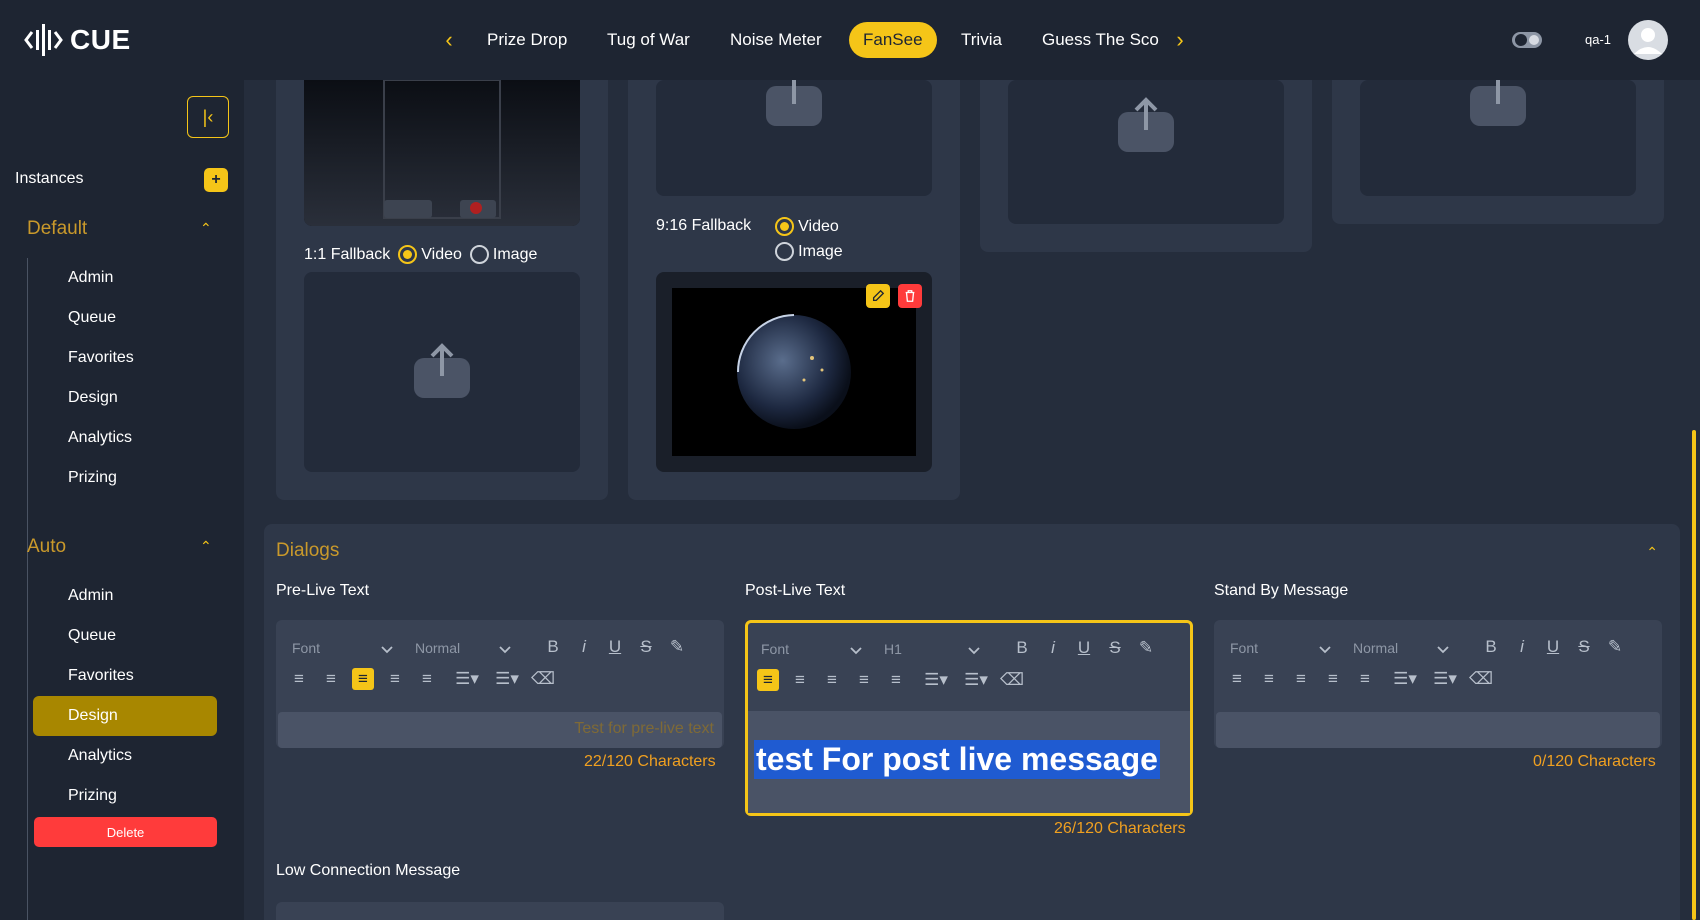 The image size is (1700, 920). What do you see at coordinates (125, 716) in the screenshot?
I see `sidebar-item-auto-design: Design` at bounding box center [125, 716].